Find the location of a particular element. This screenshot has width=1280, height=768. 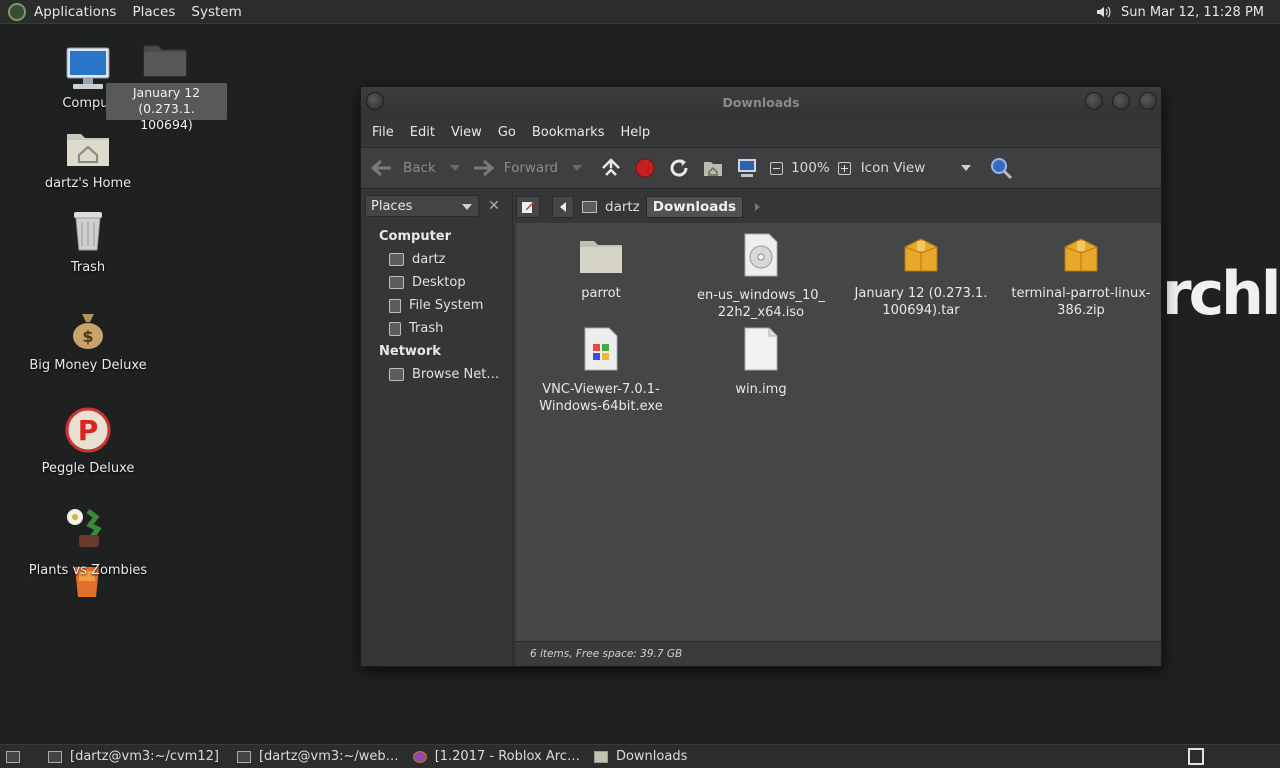

close-button is located at coordinates (1148, 101).